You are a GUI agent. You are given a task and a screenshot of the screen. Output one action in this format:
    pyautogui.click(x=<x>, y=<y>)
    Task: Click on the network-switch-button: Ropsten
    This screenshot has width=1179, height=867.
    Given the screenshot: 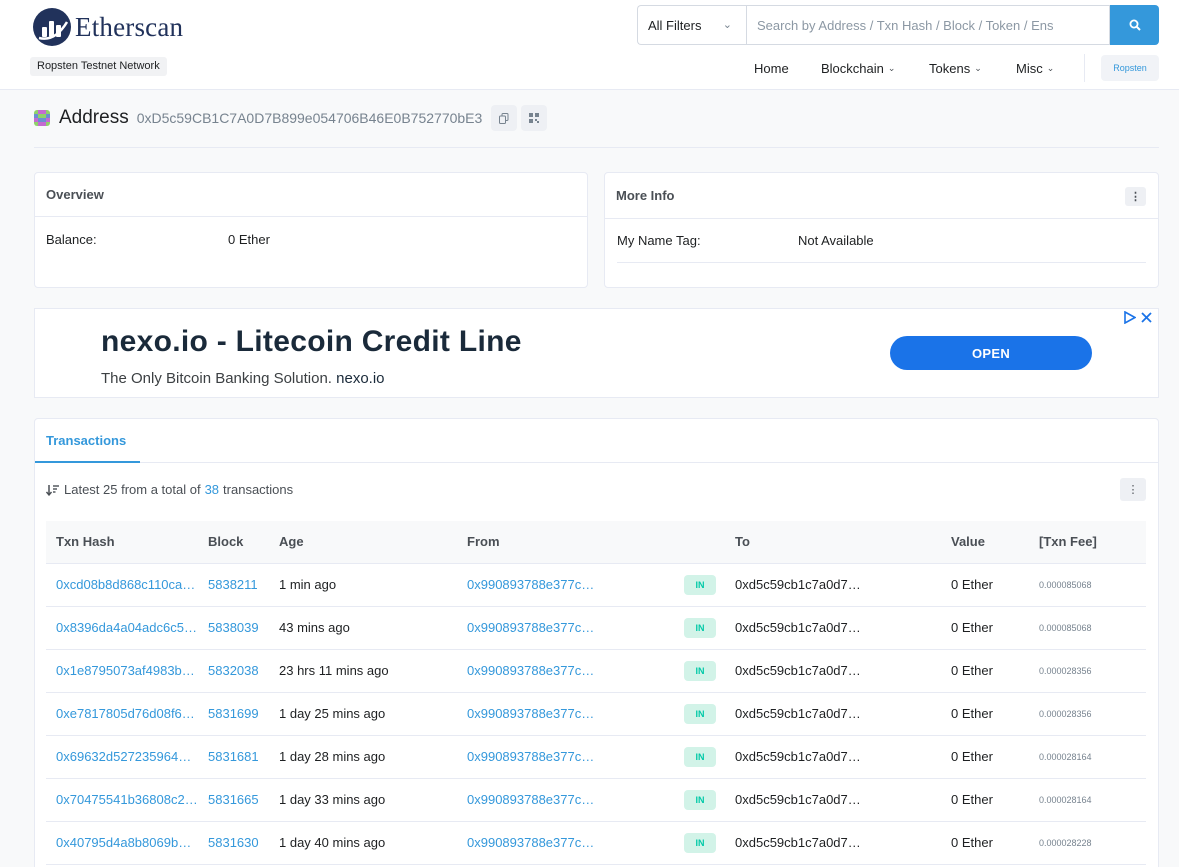 What is the action you would take?
    pyautogui.click(x=1130, y=68)
    